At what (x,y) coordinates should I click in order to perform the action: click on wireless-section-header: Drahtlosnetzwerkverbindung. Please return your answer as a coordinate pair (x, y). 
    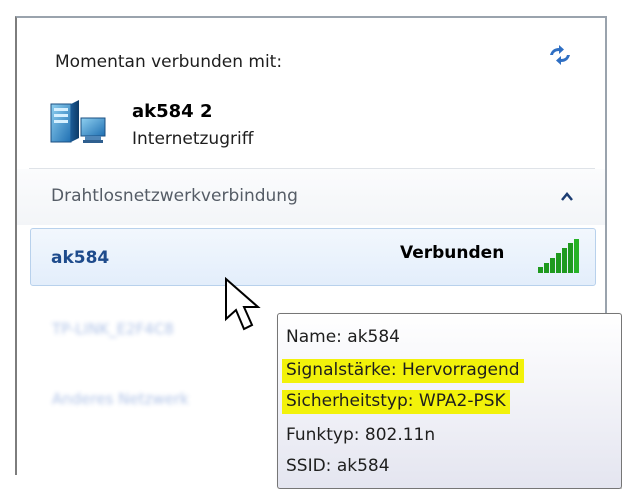
    Looking at the image, I should click on (311, 197).